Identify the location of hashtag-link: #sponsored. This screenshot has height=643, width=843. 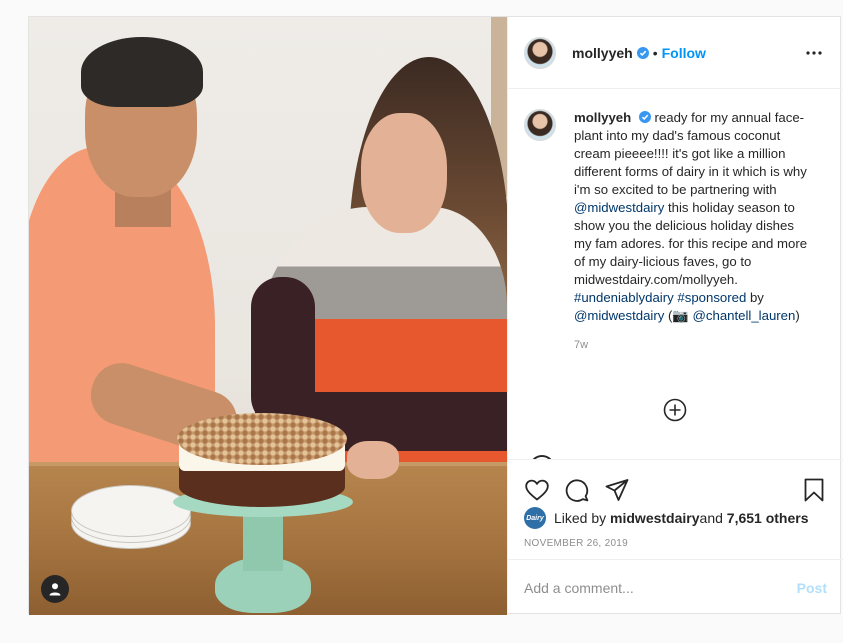
(711, 297).